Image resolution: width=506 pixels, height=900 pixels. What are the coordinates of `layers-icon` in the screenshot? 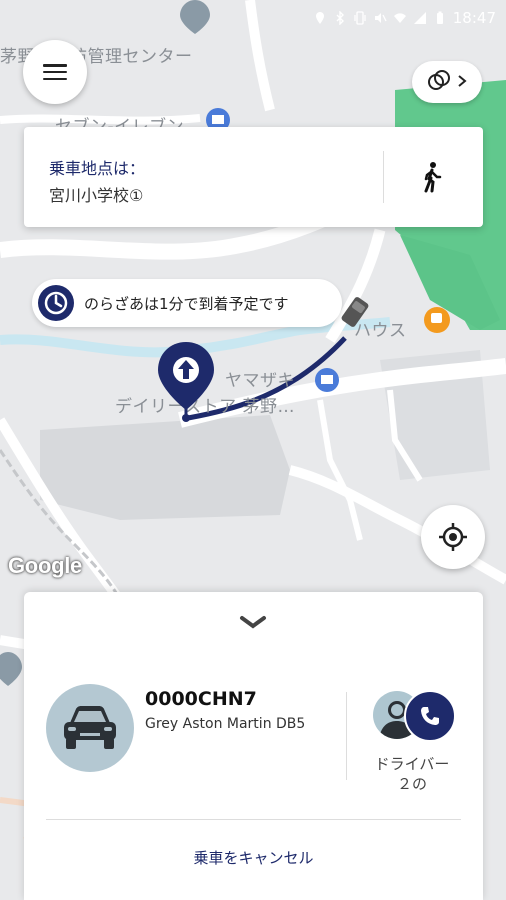 It's located at (439, 82).